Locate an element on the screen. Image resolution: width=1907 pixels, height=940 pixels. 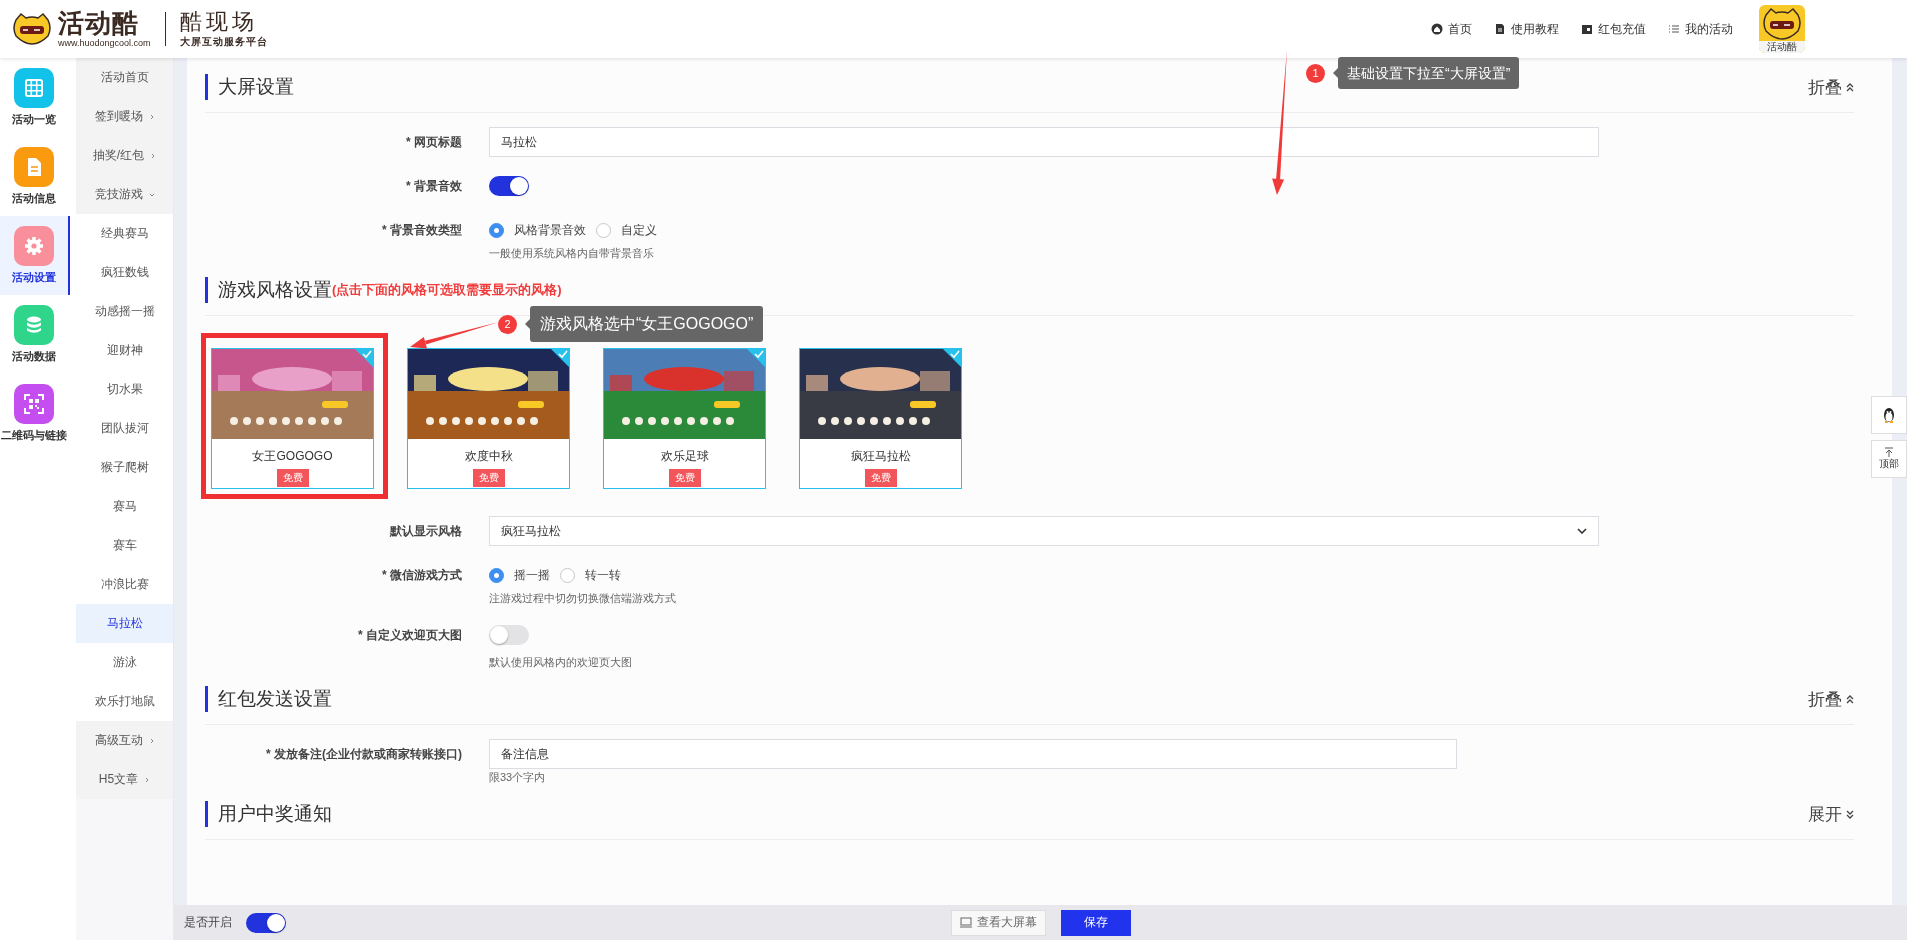
nav-link: 我的活动 is located at coordinates (1700, 29).